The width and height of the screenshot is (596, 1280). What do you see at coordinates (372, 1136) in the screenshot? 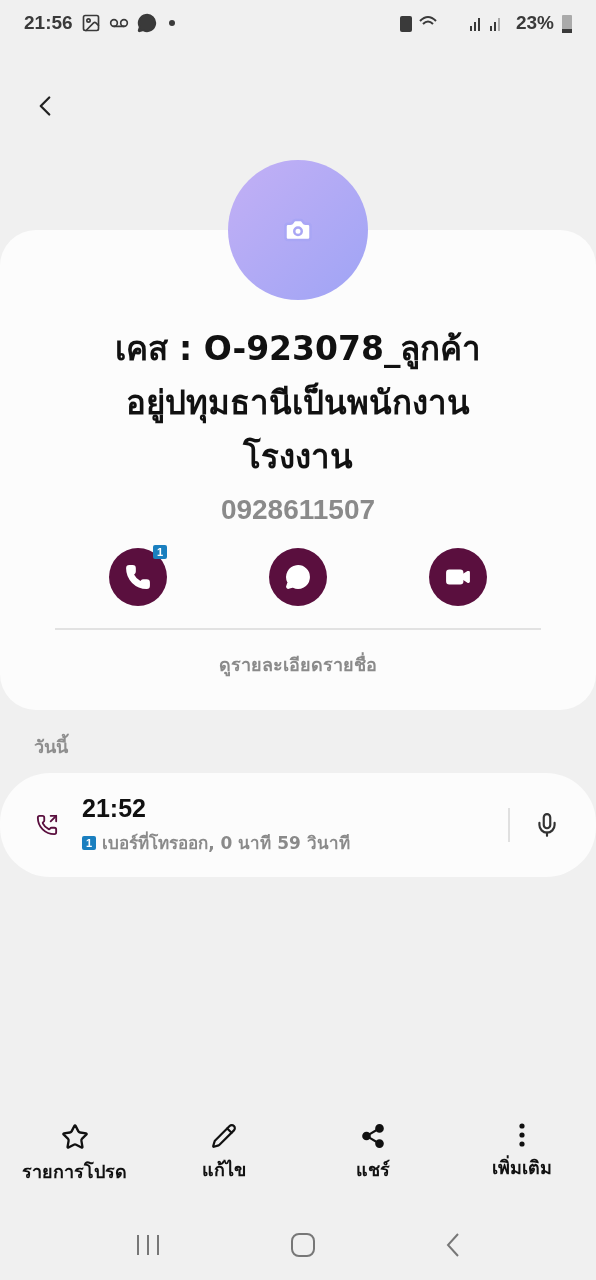
I see `share-icon` at bounding box center [372, 1136].